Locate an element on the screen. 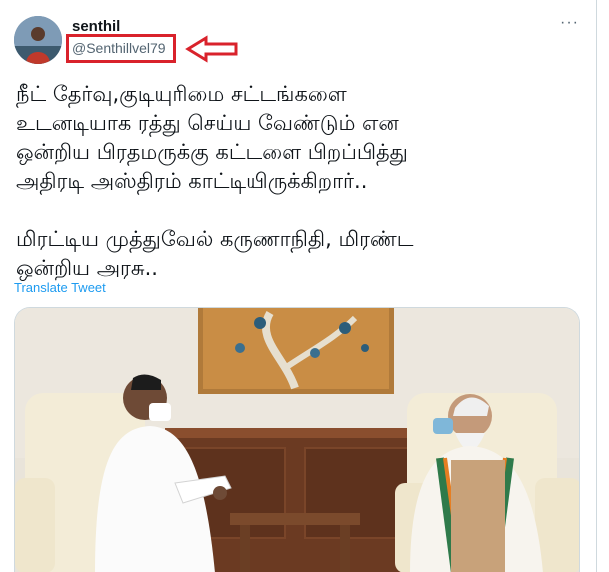  author-handle: @Senthillvel79 is located at coordinates (119, 48).